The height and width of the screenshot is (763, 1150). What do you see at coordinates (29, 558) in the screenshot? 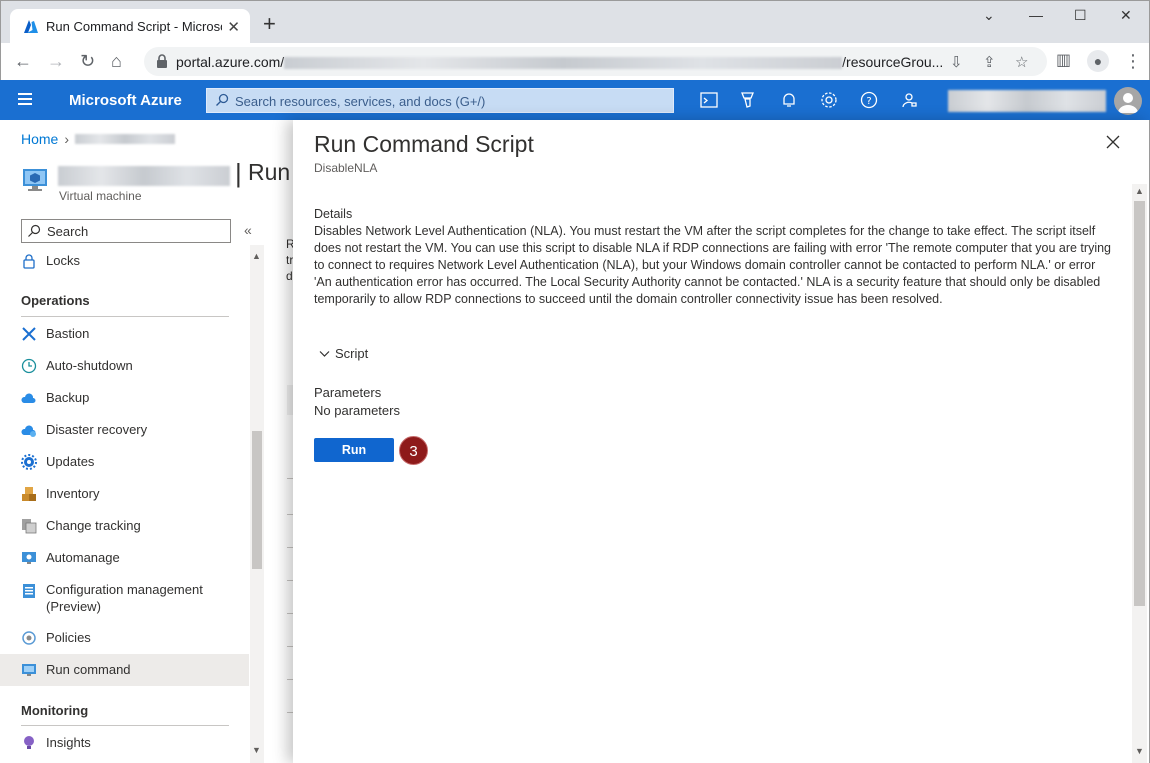
I see `automanage-monitor-icon` at bounding box center [29, 558].